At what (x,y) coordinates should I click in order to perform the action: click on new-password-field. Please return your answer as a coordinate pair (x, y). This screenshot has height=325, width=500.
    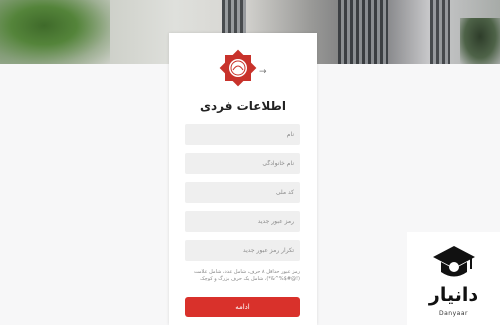
    Looking at the image, I should click on (242, 221).